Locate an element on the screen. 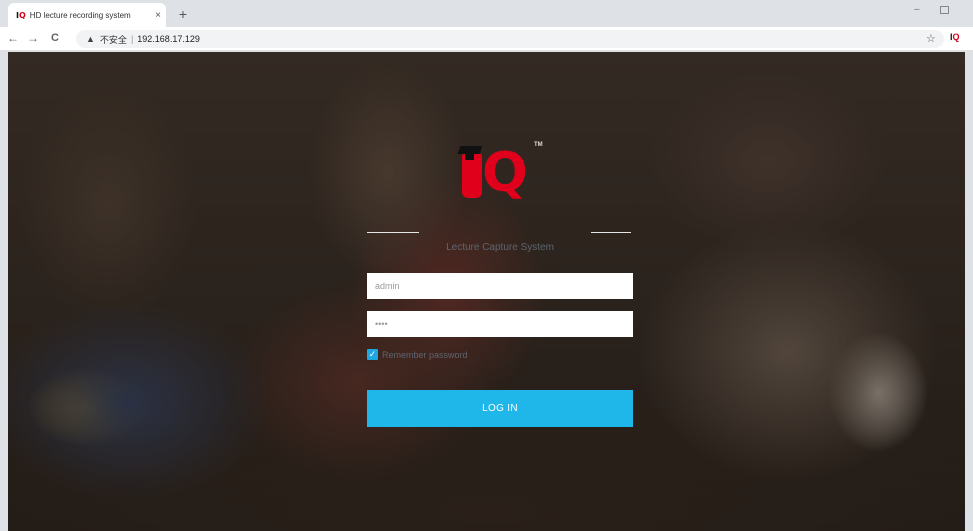  browser-tab: IQ HD lecture recording system × is located at coordinates (87, 15).